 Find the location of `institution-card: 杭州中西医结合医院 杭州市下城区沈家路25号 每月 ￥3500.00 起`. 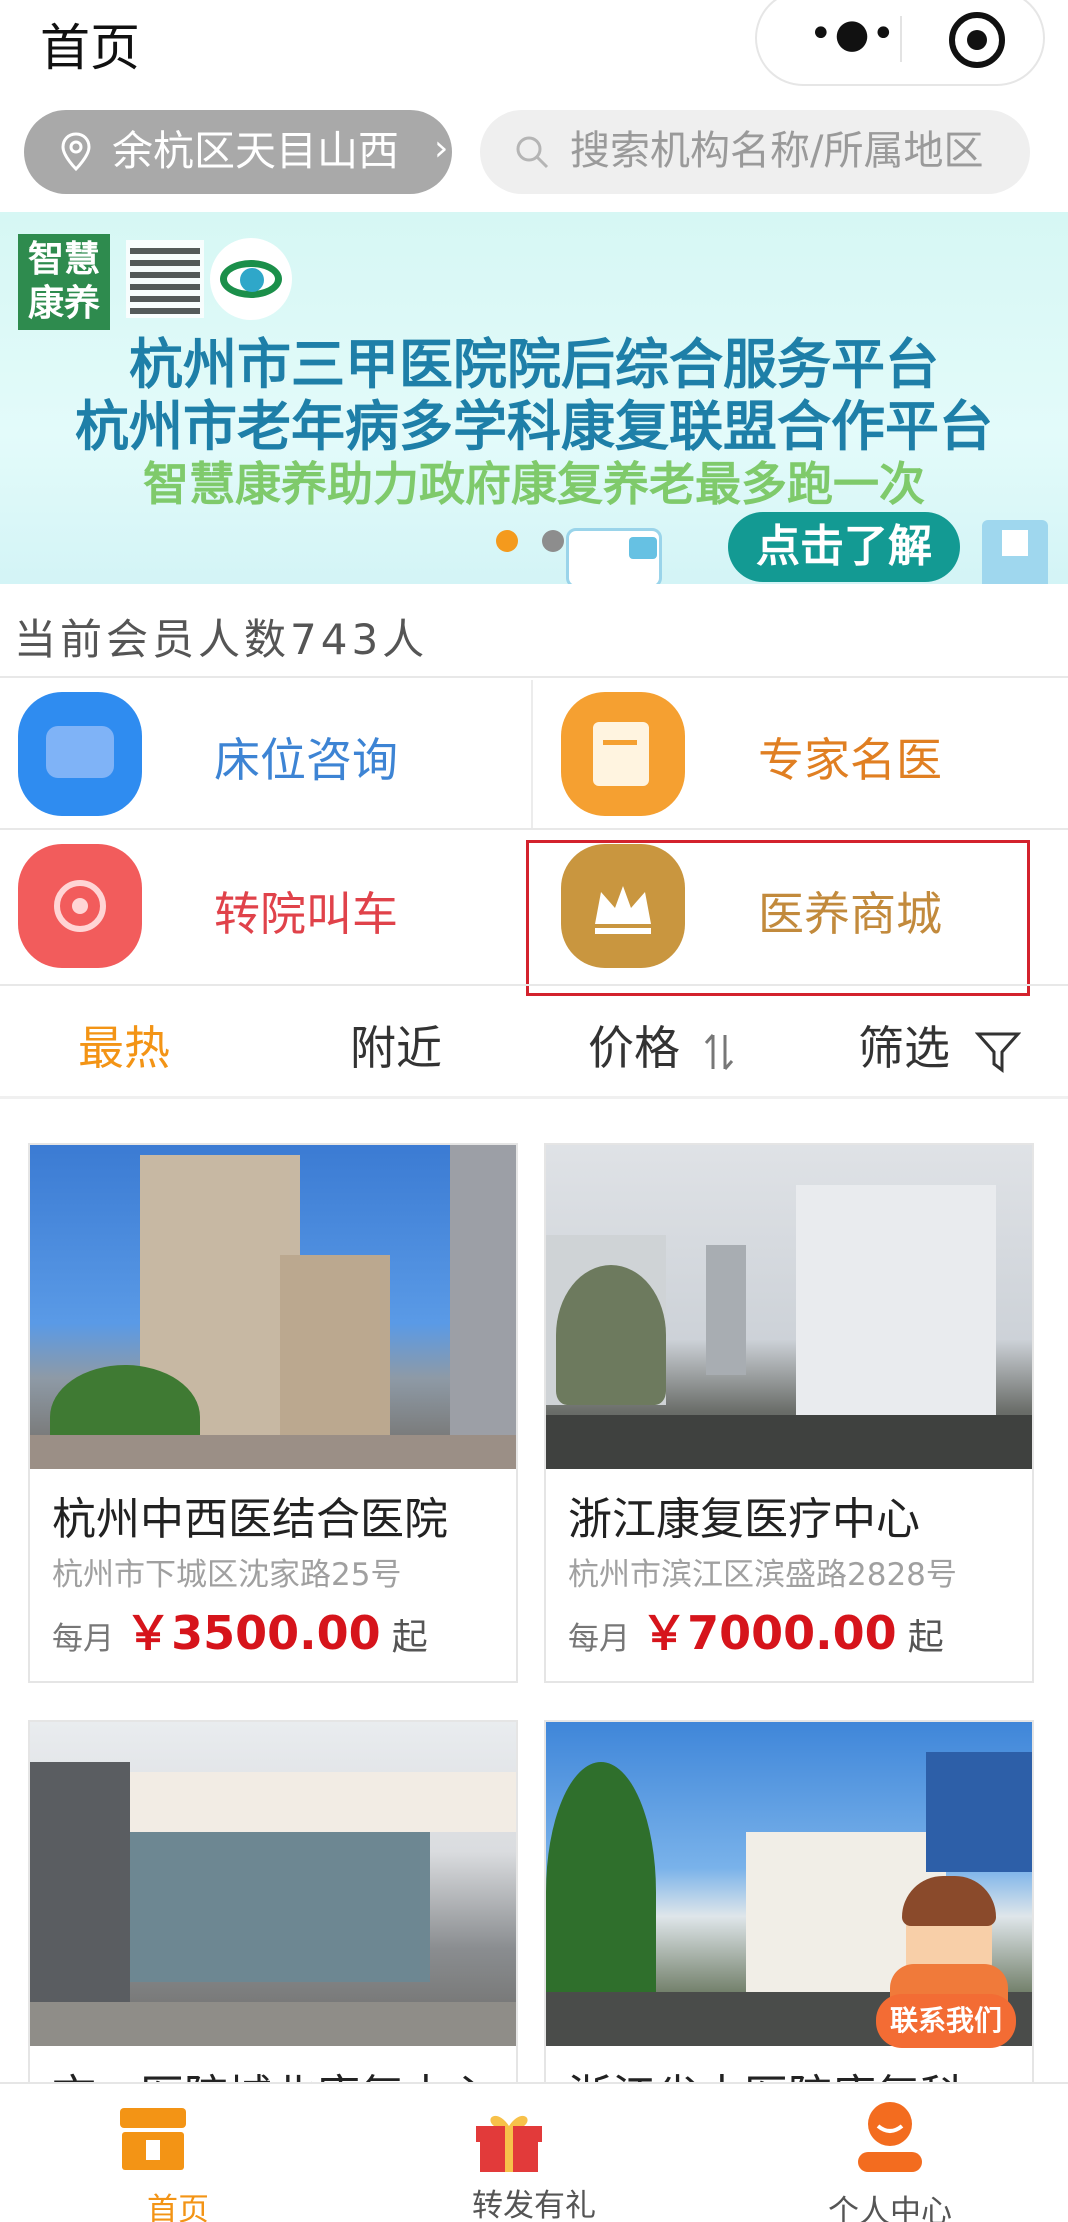

institution-card: 杭州中西医结合医院 杭州市下城区沈家路25号 每月 ￥3500.00 起 is located at coordinates (273, 1413).